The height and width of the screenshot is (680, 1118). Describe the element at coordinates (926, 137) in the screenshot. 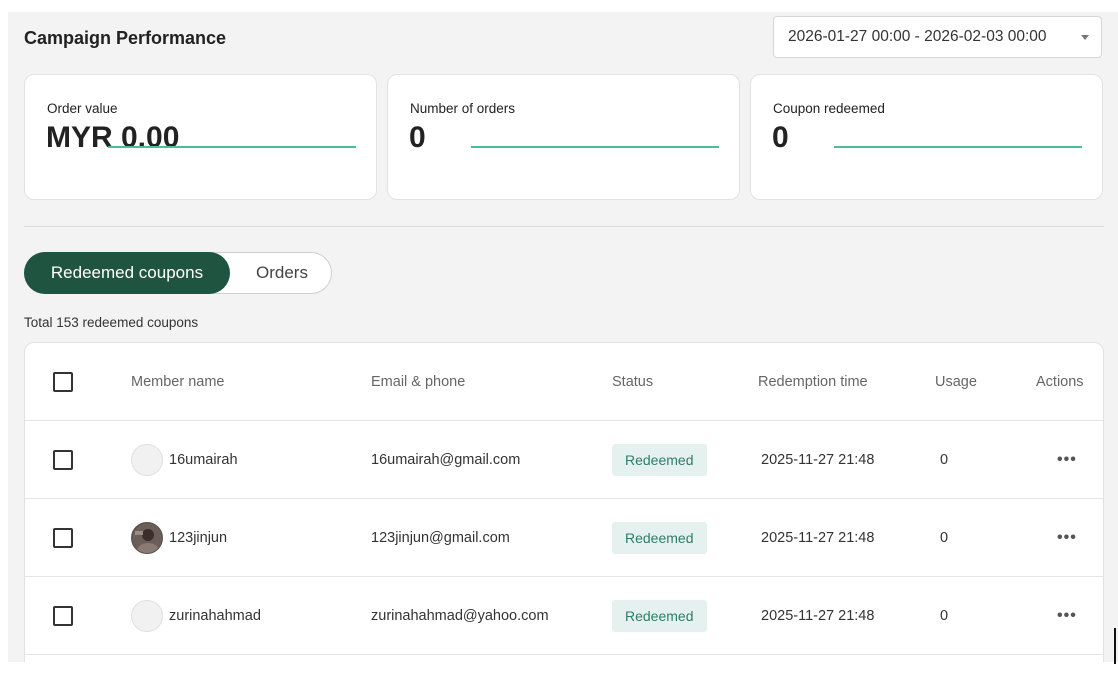

I see `metric-coupon-redeemed: Coupon redeemed 0` at that location.